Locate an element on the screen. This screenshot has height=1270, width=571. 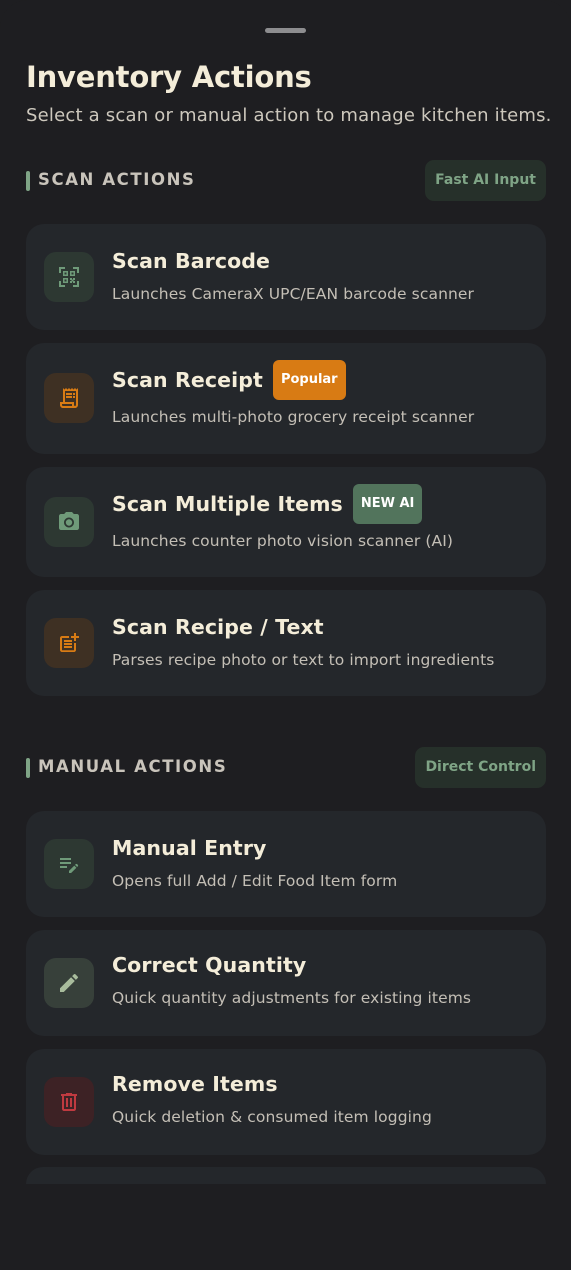
camera-icon is located at coordinates (69, 522).